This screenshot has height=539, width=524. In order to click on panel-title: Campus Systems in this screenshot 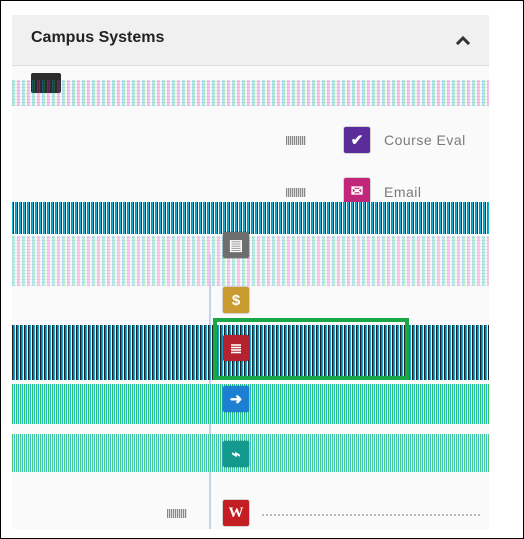, I will do `click(98, 37)`.